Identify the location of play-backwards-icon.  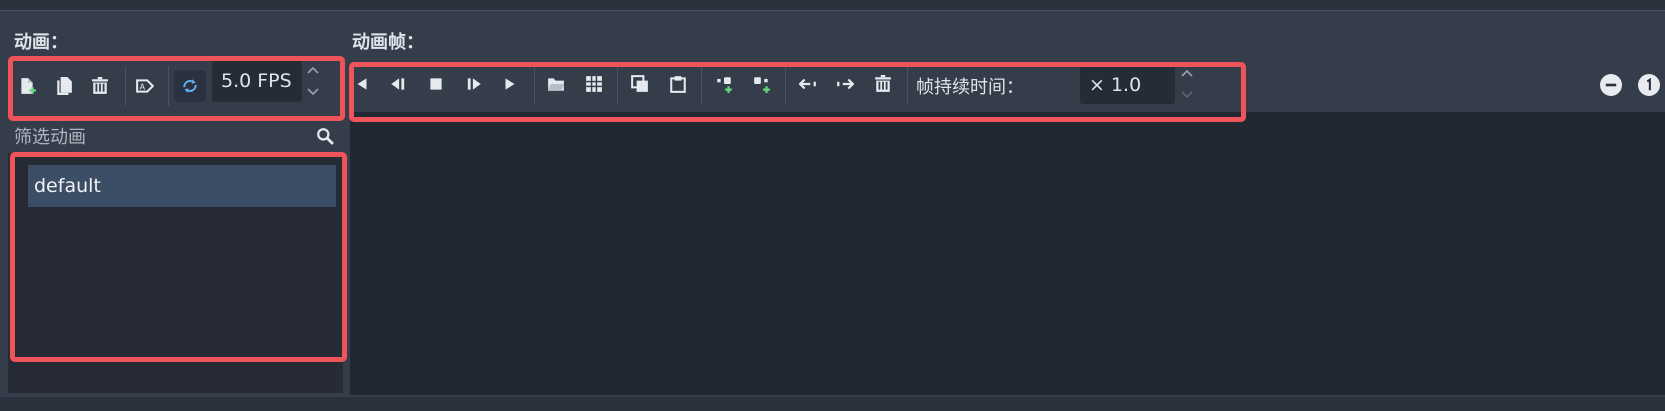
(362, 84).